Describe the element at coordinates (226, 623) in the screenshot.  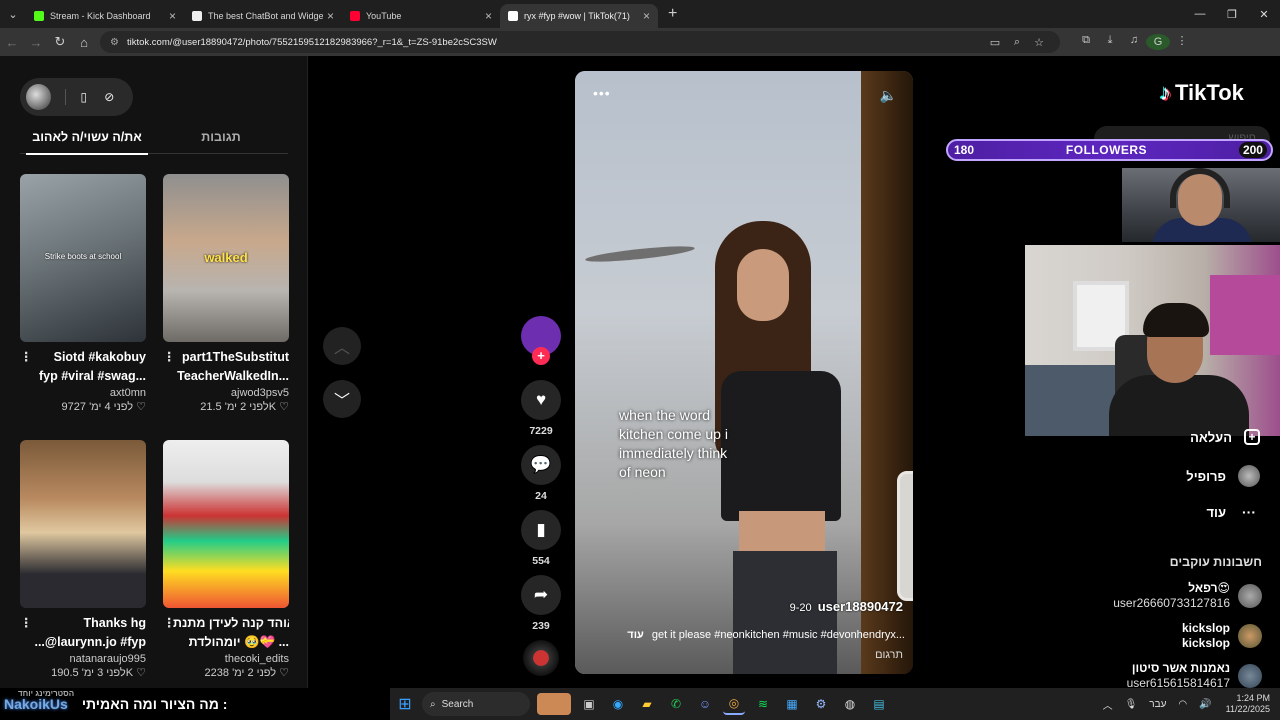
I see `card-title: ⋮ אוהד קנה לעידן מתנת` at that location.